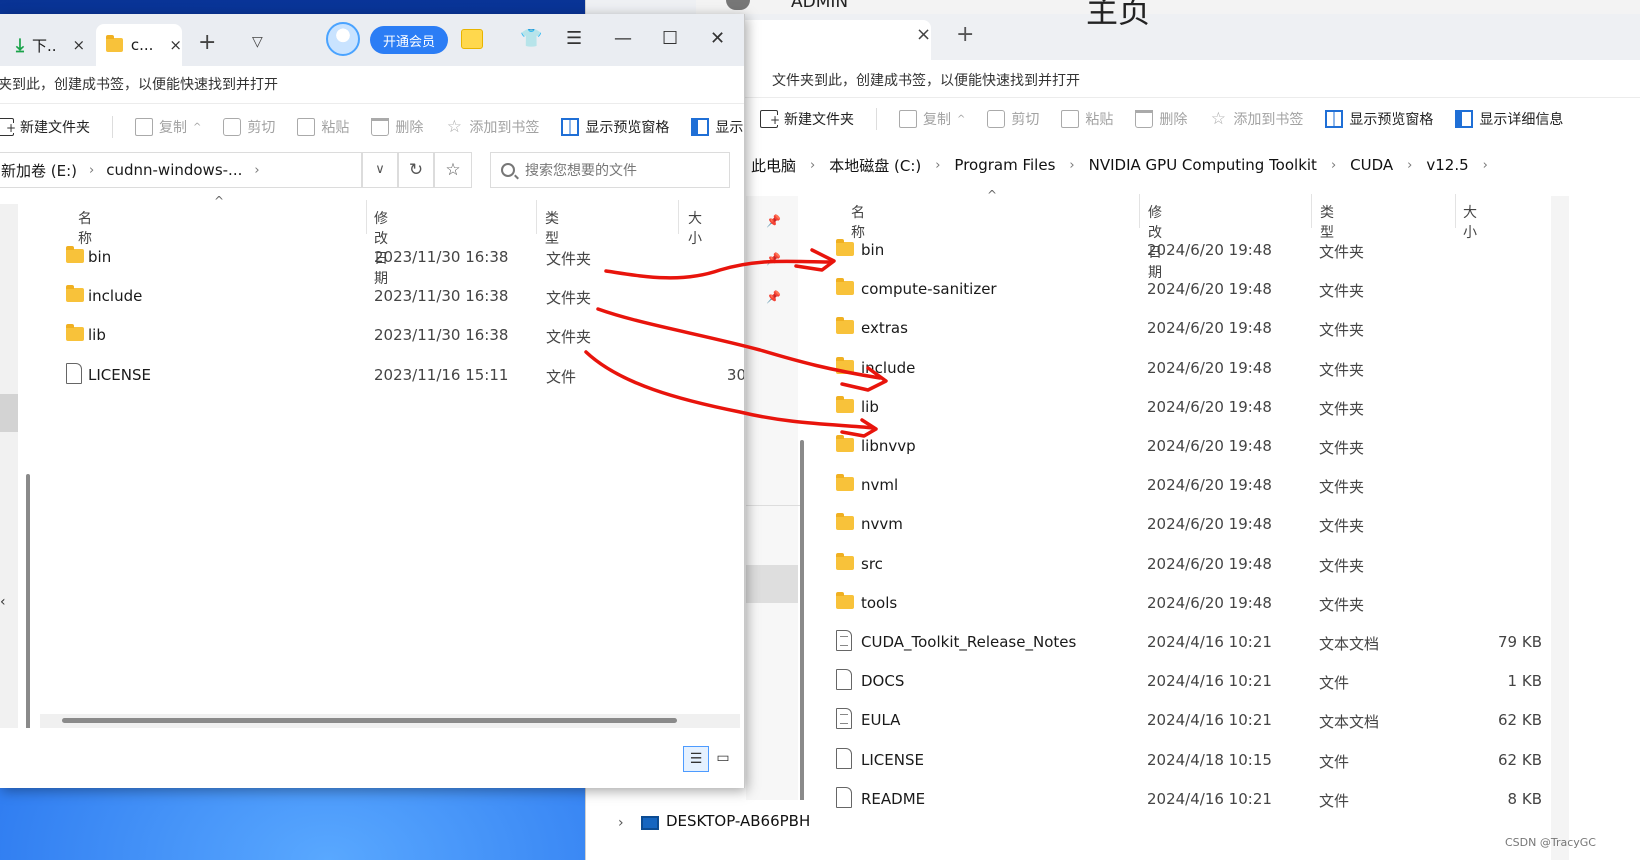 The width and height of the screenshot is (1640, 860). I want to click on file-icon, so click(74, 373).